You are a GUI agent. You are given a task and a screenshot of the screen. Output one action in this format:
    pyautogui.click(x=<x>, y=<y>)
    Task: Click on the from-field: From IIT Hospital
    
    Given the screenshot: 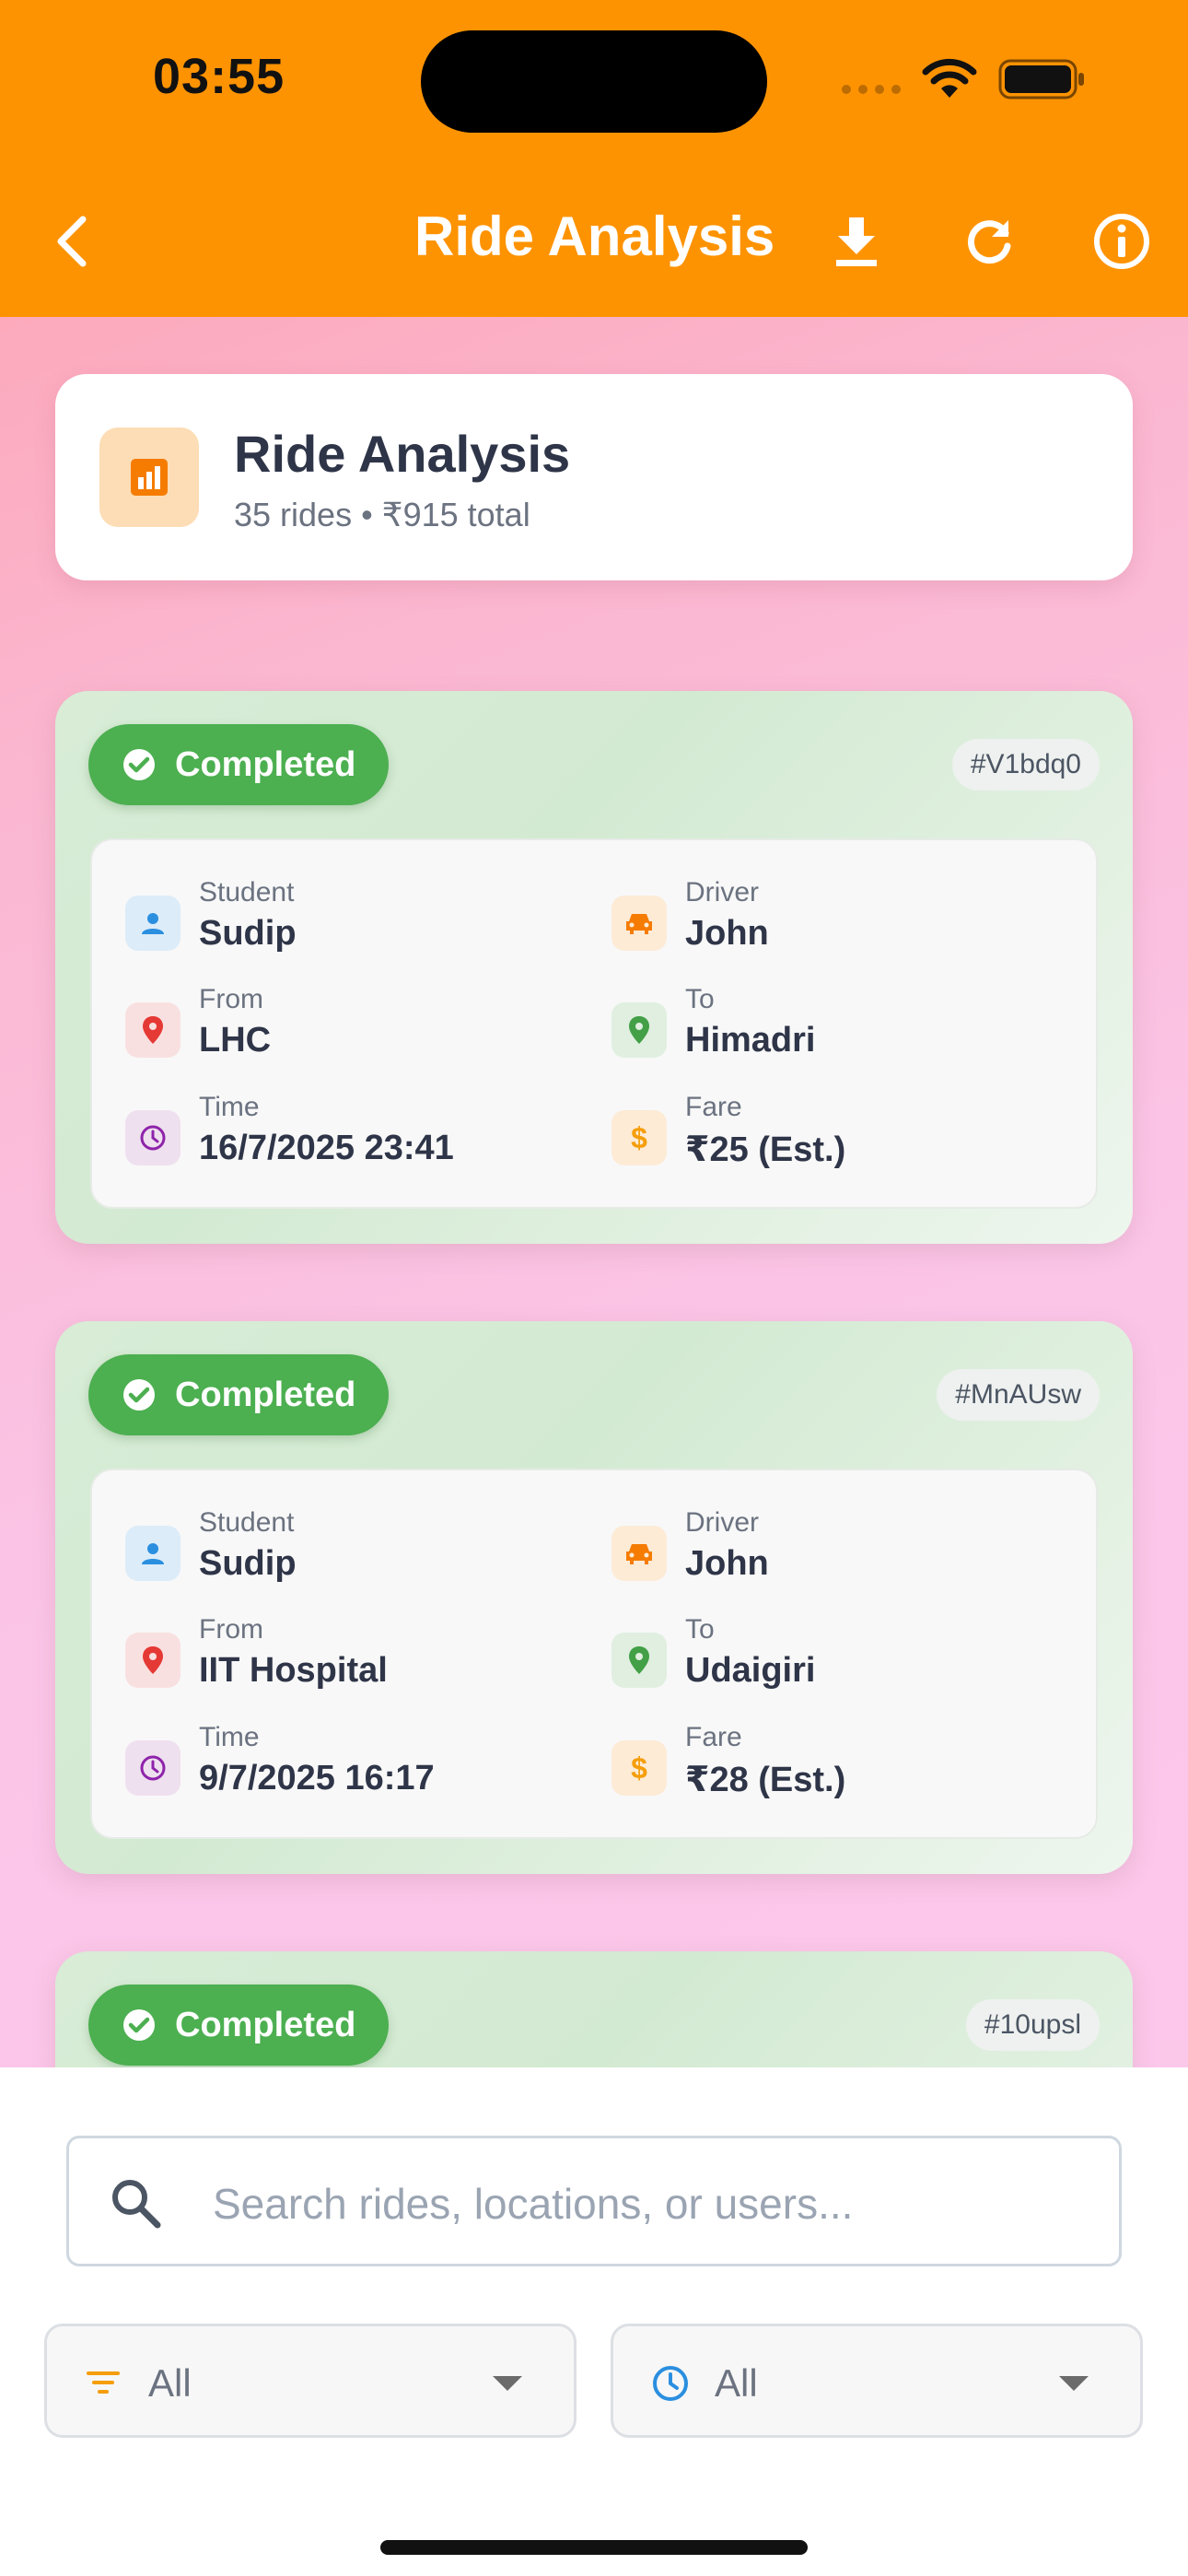 What is the action you would take?
    pyautogui.click(x=346, y=1660)
    